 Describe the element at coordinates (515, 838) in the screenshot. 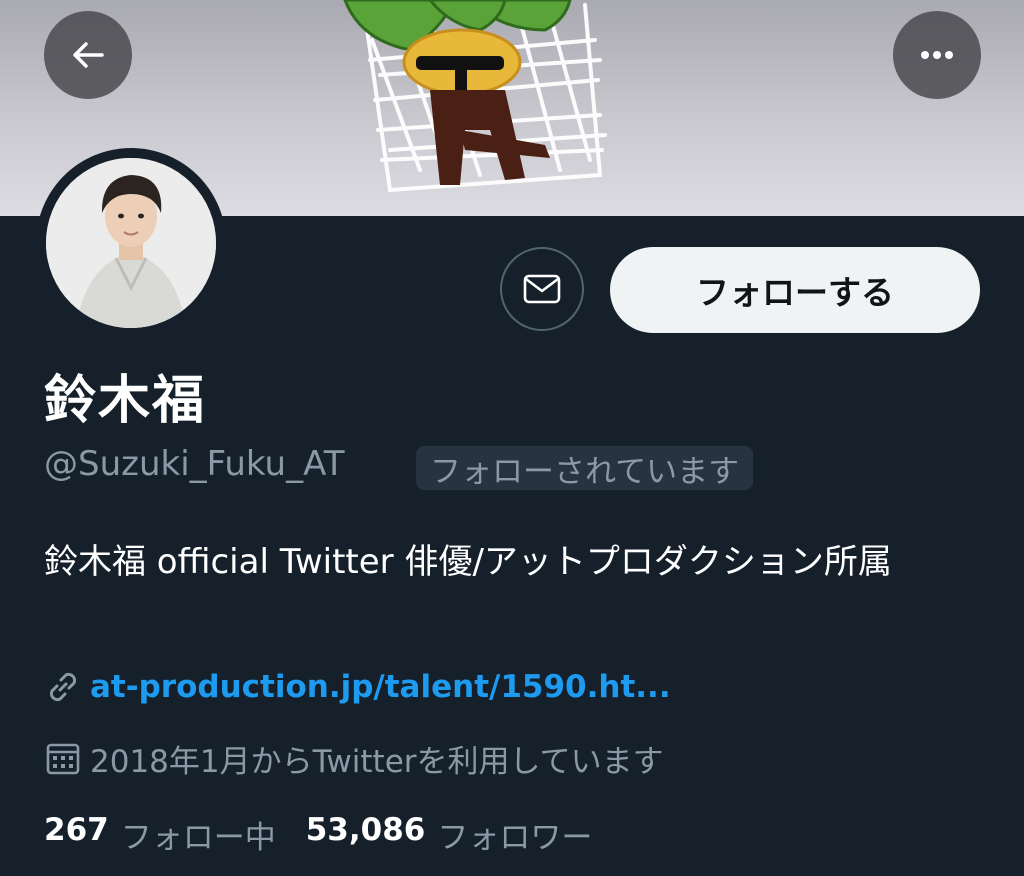

I see `followers-label: フォロワー` at that location.